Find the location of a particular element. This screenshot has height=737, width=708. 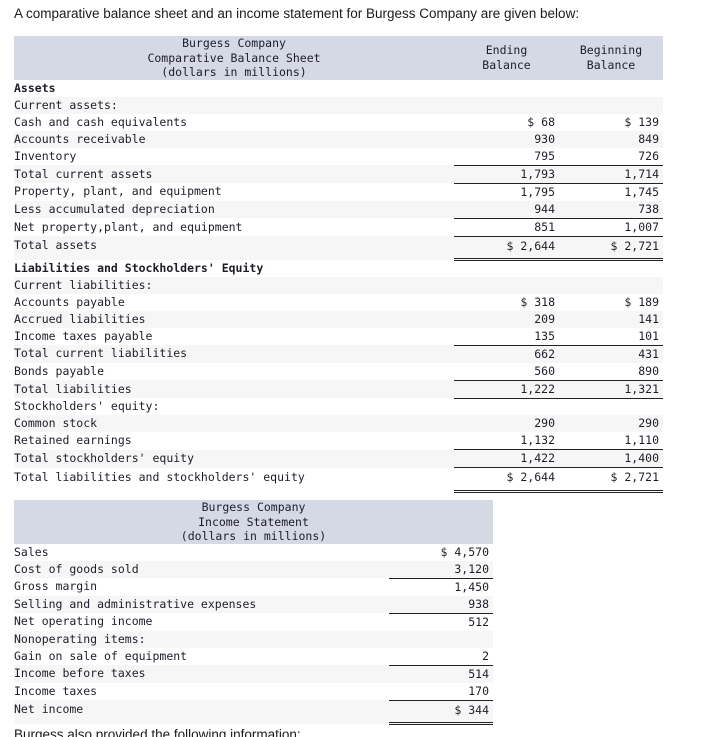

income-statement-row: Net operating income 512 is located at coordinates (253, 622).